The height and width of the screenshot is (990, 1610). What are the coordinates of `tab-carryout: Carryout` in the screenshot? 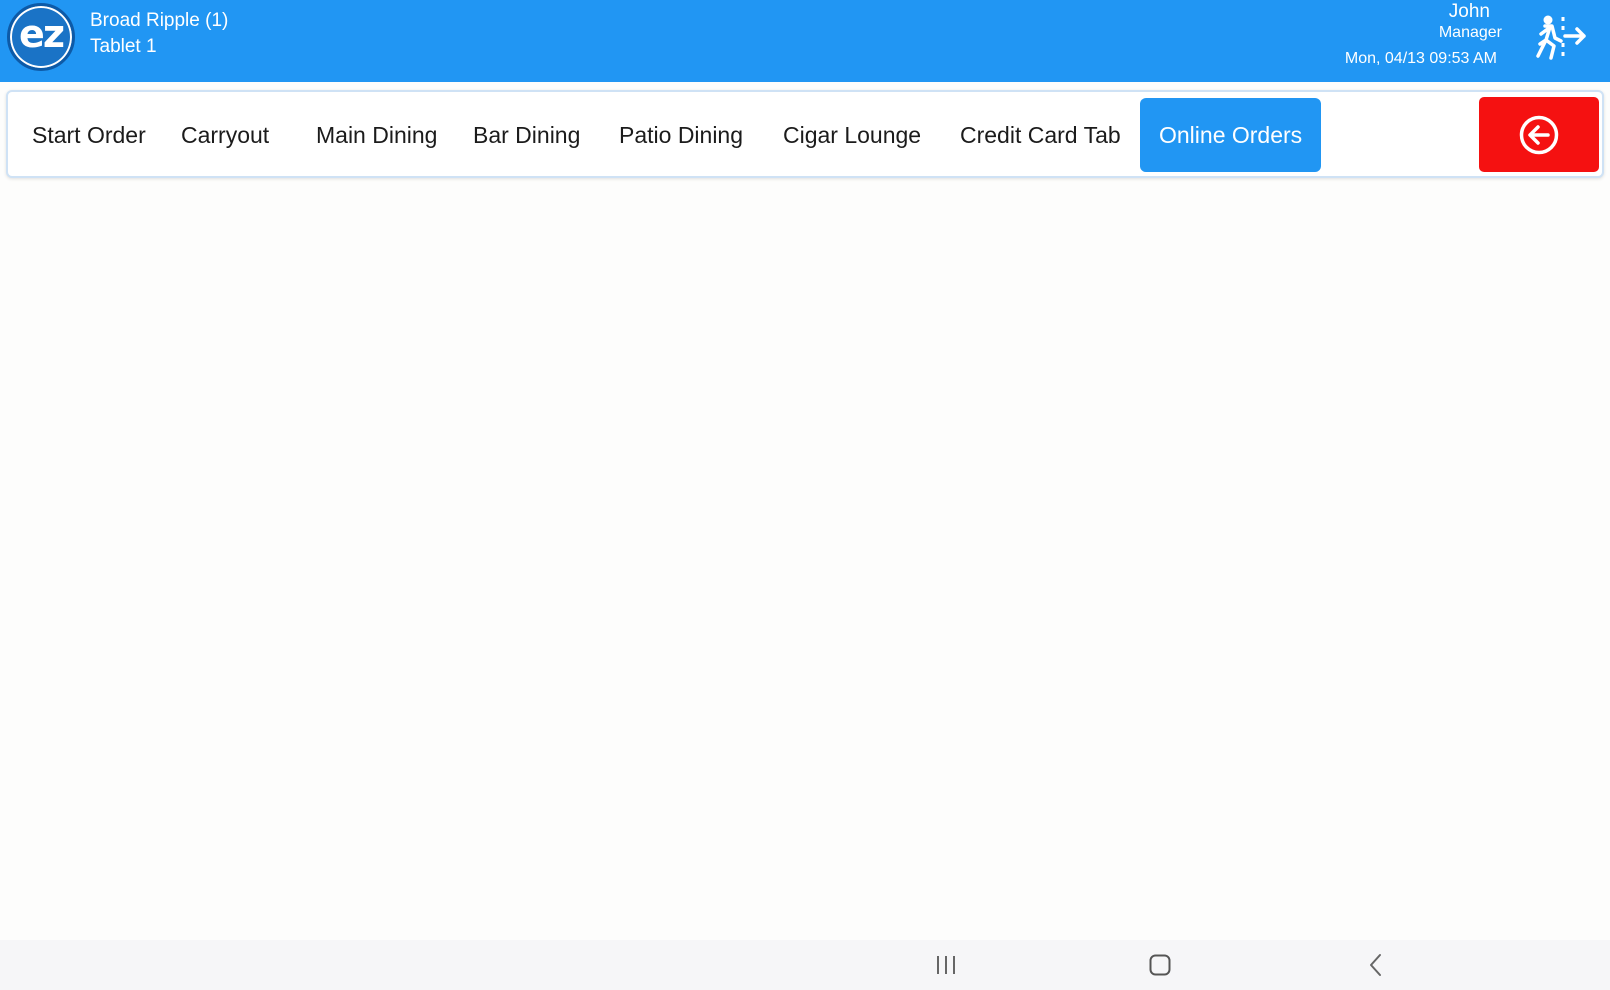 It's located at (225, 135).